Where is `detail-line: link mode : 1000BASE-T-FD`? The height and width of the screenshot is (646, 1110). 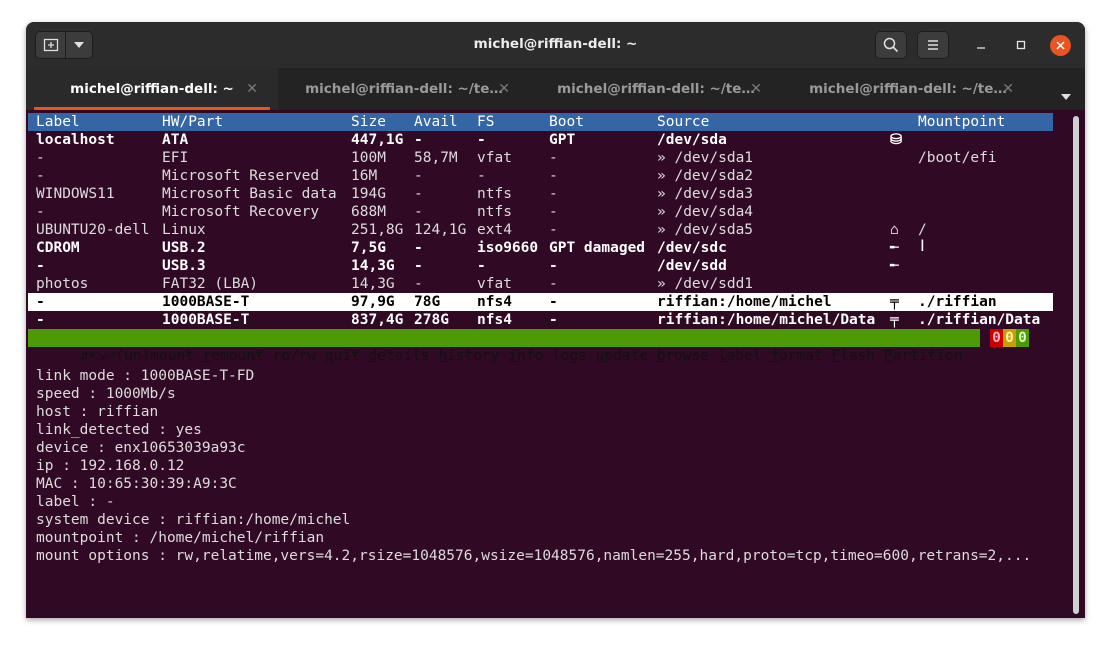 detail-line: link mode : 1000BASE-T-FD is located at coordinates (145, 376).